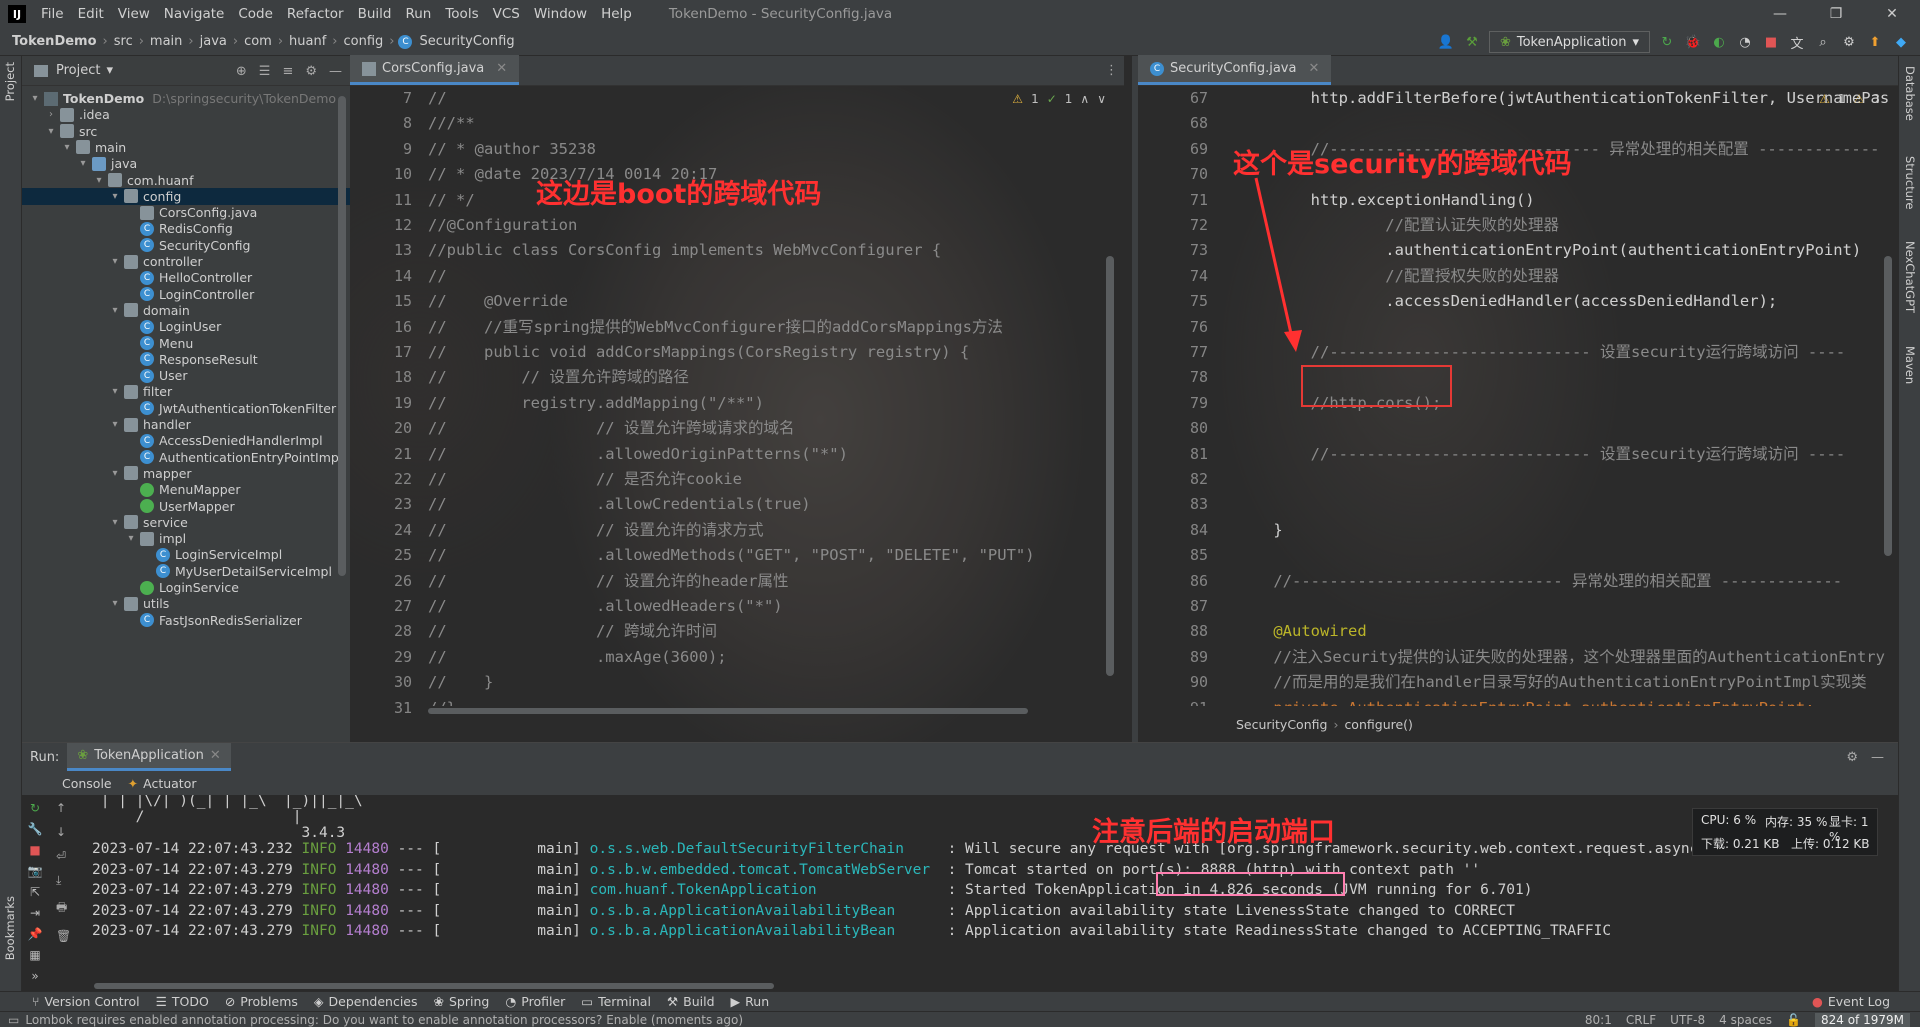 The image size is (1920, 1027). Describe the element at coordinates (194, 14) in the screenshot. I see `menu-navigate: Navigate` at that location.